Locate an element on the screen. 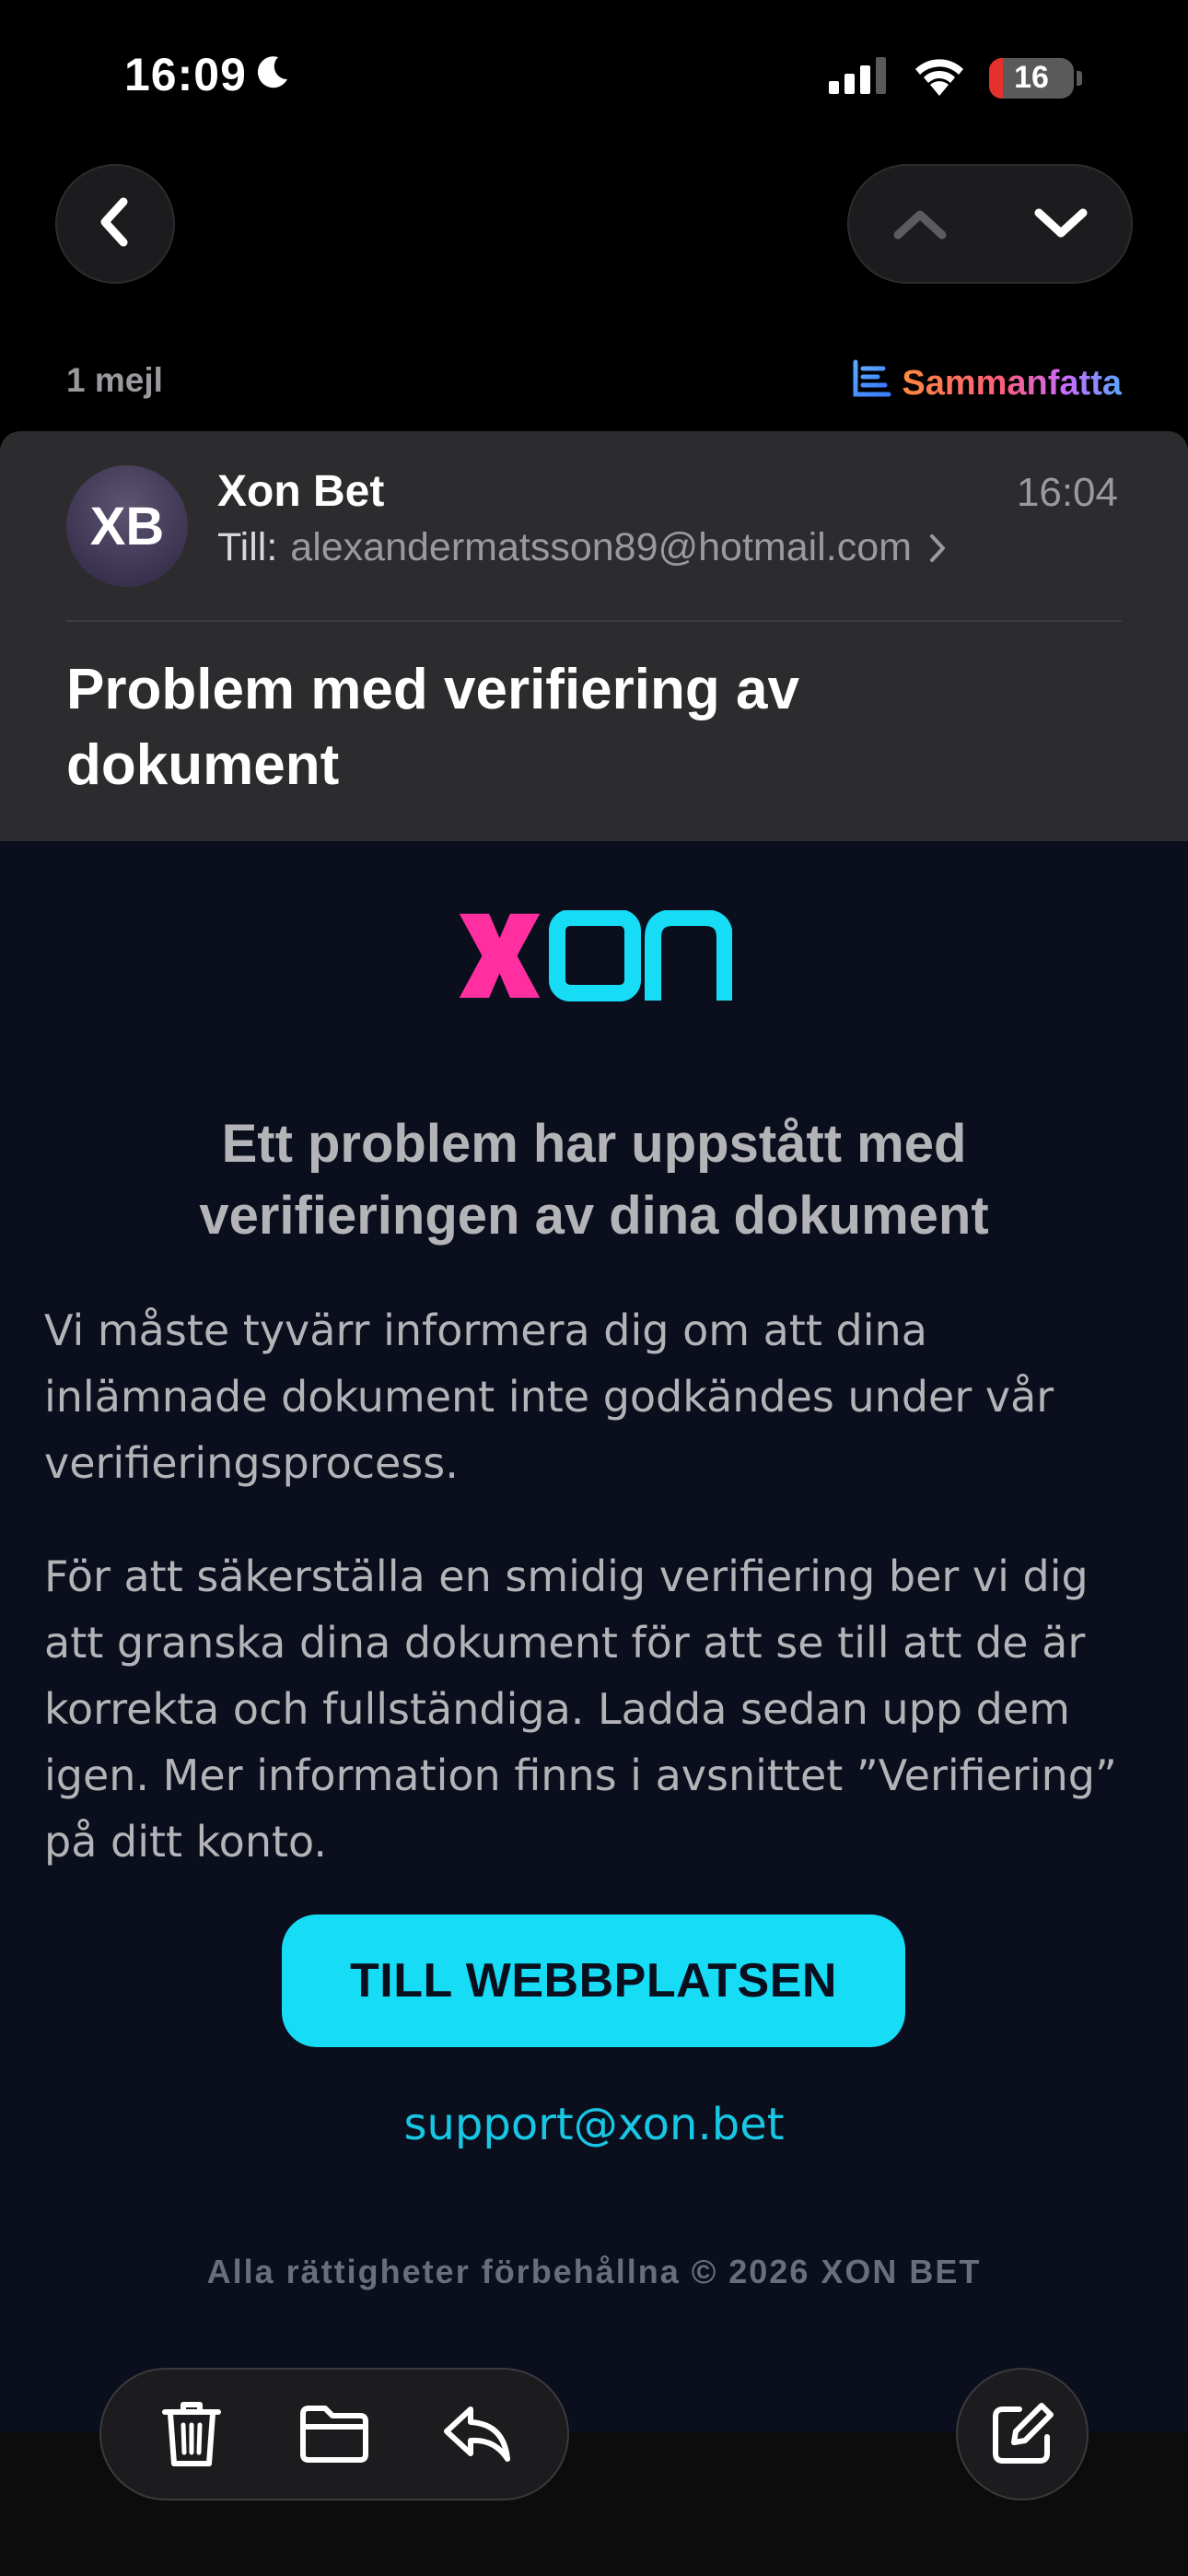 The image size is (1188, 2576). back-button is located at coordinates (115, 224).